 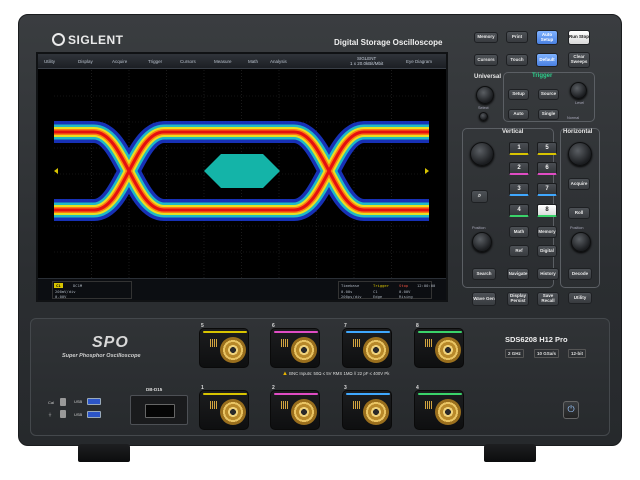 I want to click on universal-knob, so click(x=485, y=95).